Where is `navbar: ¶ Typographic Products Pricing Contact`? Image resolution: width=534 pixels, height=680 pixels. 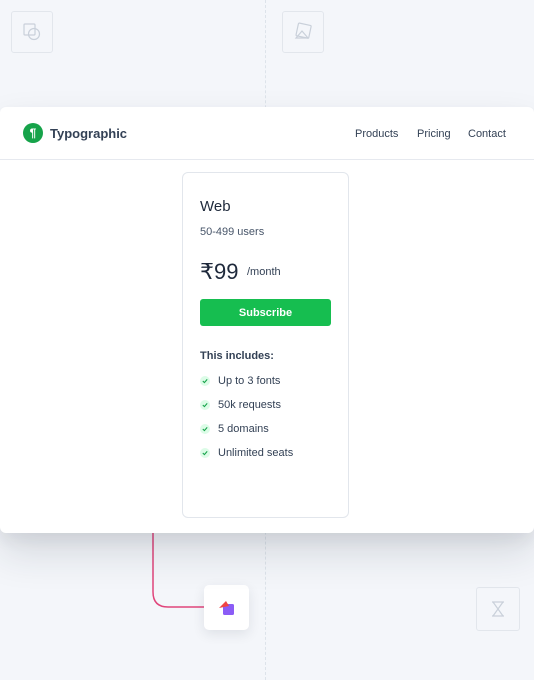 navbar: ¶ Typographic Products Pricing Contact is located at coordinates (267, 133).